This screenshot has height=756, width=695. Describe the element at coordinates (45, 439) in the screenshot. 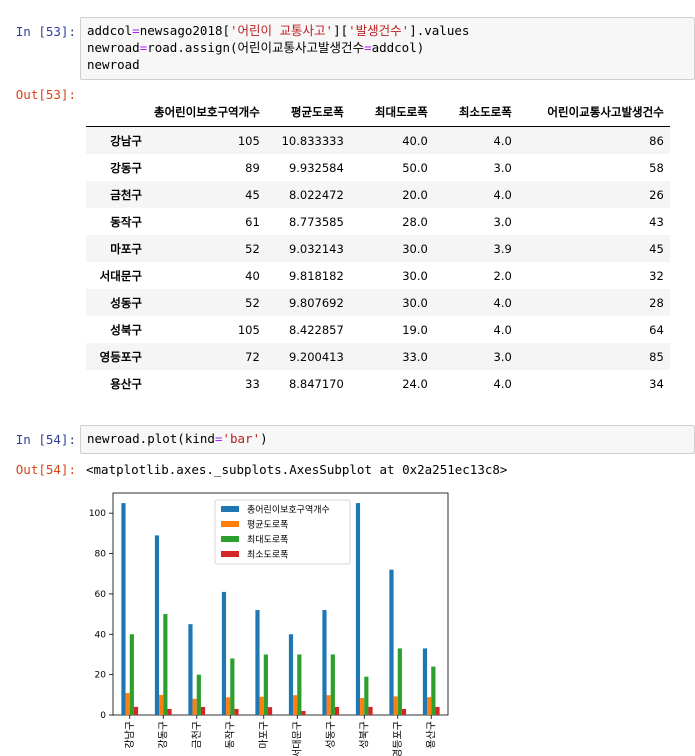

I see `input-prompt-54: In [54]:` at that location.